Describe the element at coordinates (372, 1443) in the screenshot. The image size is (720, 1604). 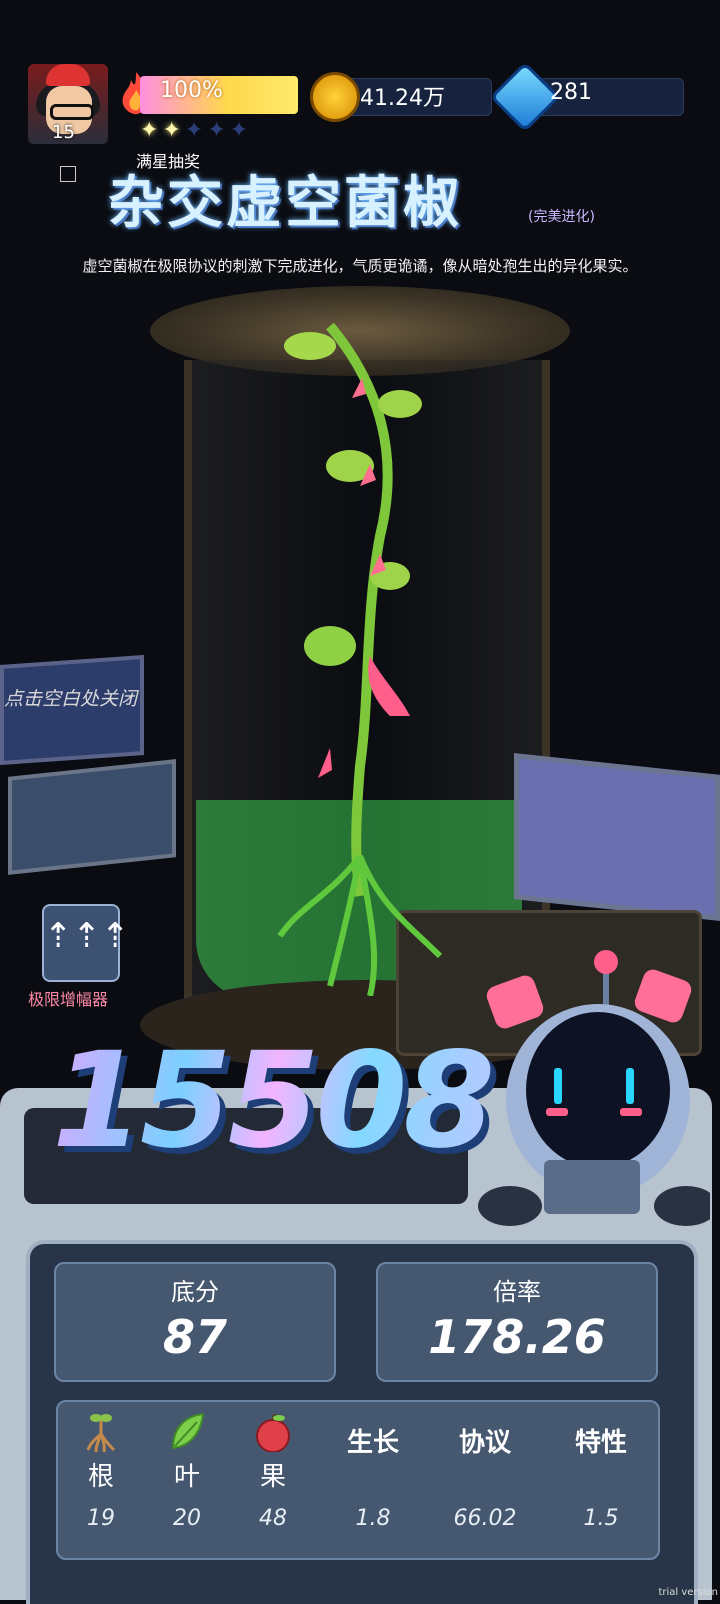
I see `stat-name: 生长` at that location.